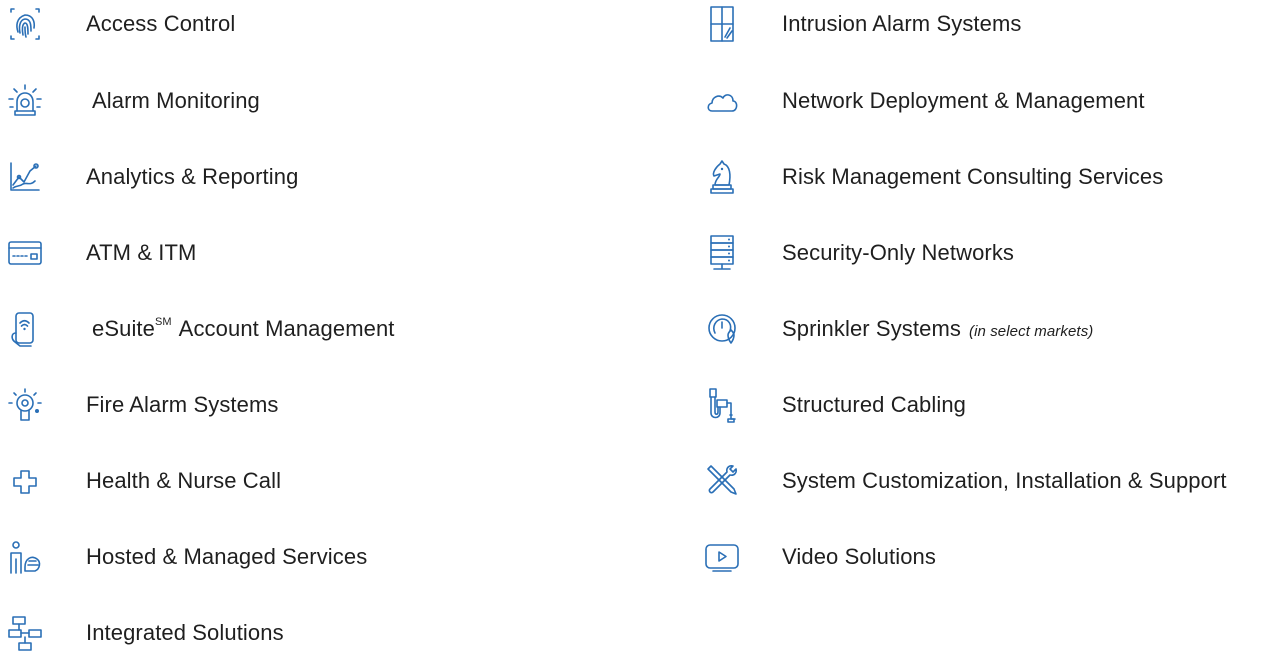 The width and height of the screenshot is (1279, 656). What do you see at coordinates (163, 322) in the screenshot?
I see `service-mark: SM` at bounding box center [163, 322].